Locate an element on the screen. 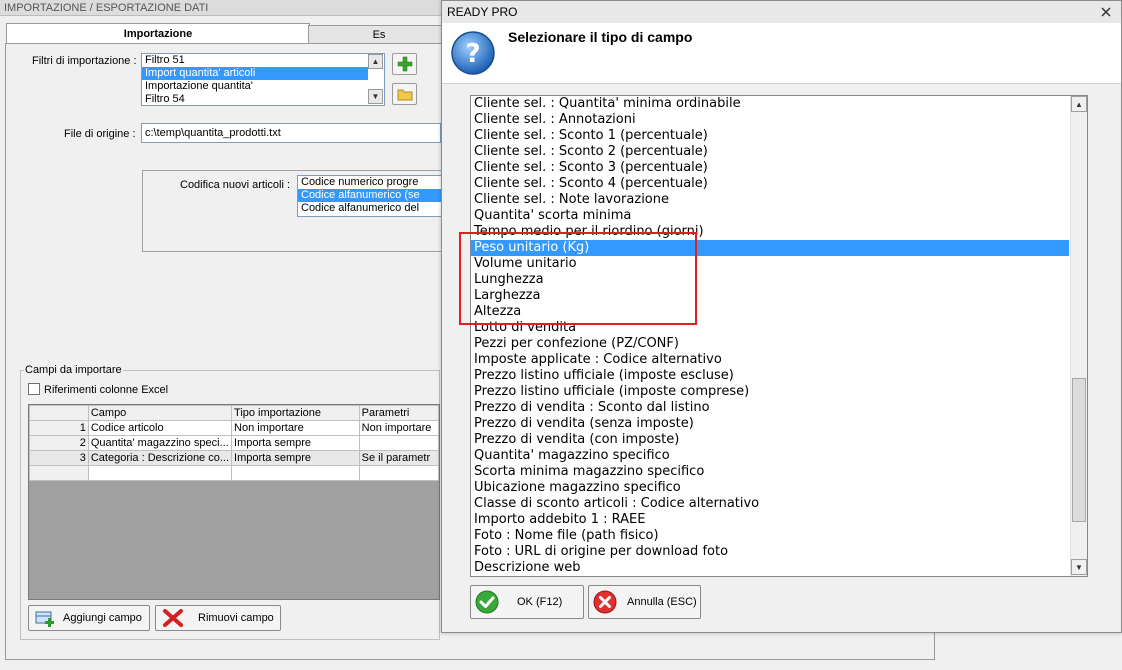 This screenshot has height=670, width=1122. excel-checkbox-label: Riferimenti colonne Excel is located at coordinates (106, 390).